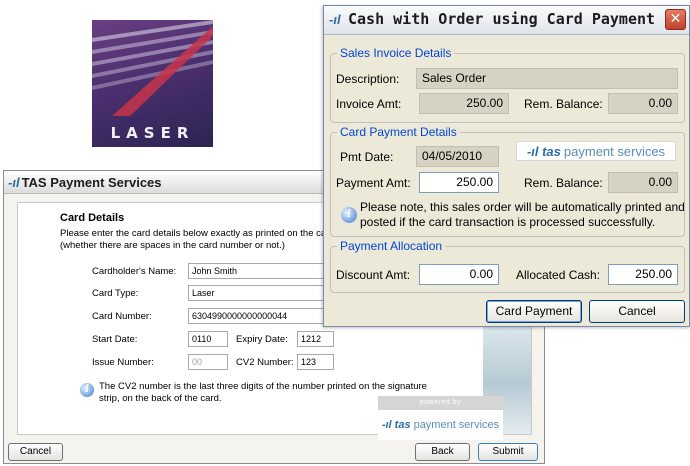  I want to click on start-date-input: 0110, so click(208, 339).